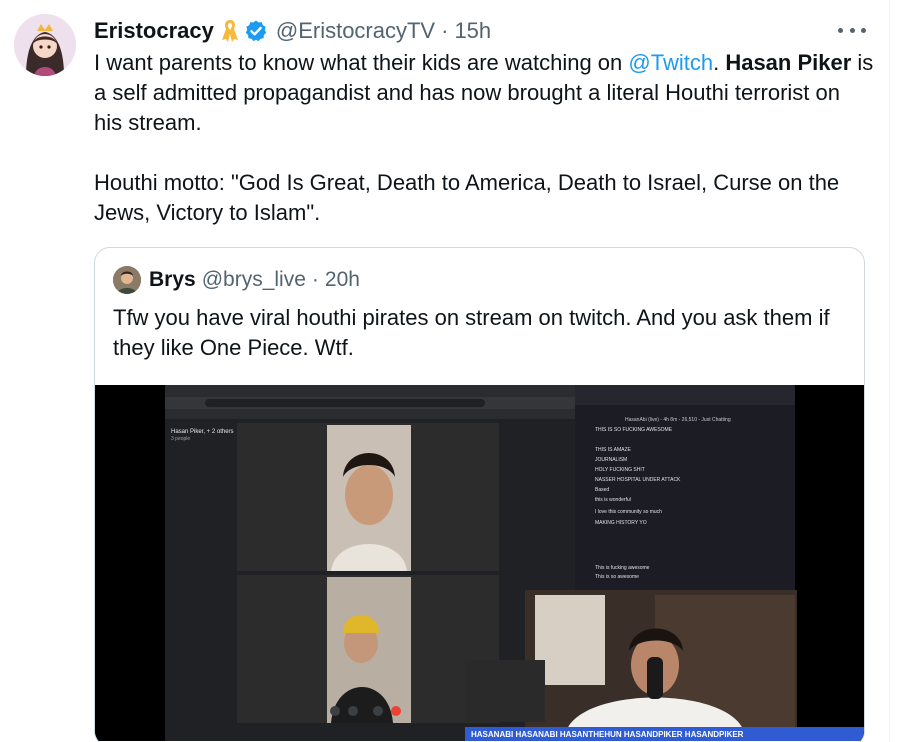 The width and height of the screenshot is (924, 742). I want to click on browser-bookmarks-bar, so click(372, 414).